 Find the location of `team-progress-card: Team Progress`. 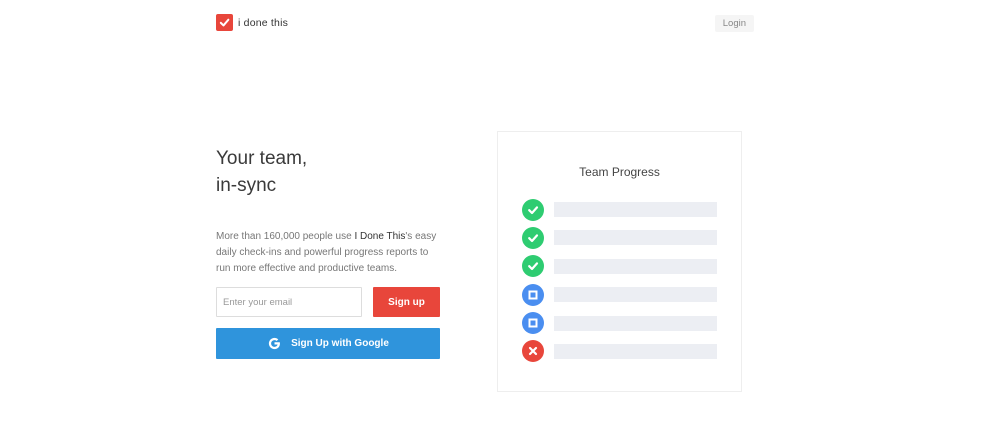

team-progress-card: Team Progress is located at coordinates (619, 261).